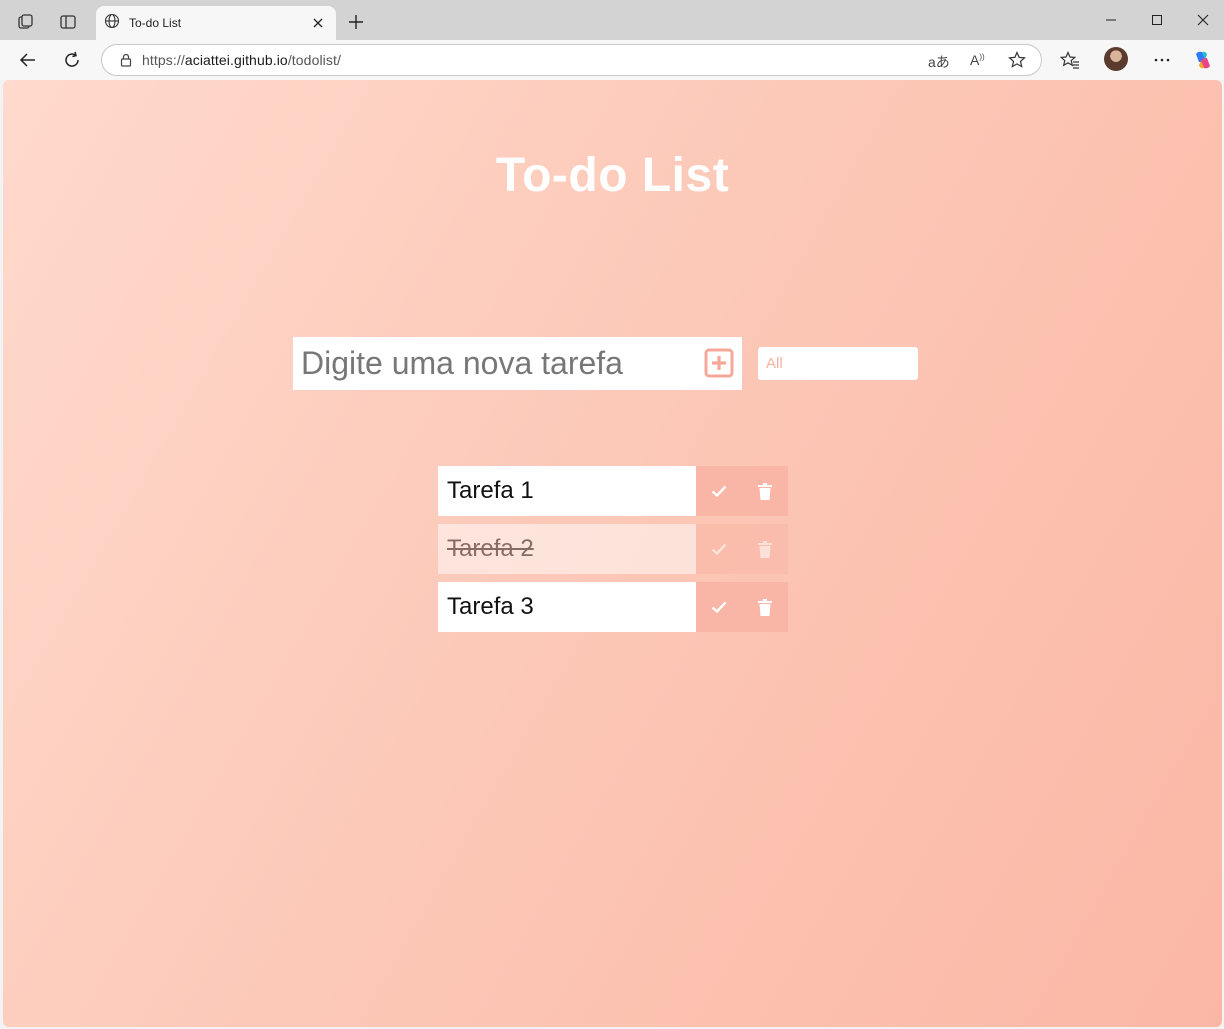 This screenshot has width=1224, height=1029. Describe the element at coordinates (26, 22) in the screenshot. I see `workspaces-icon` at that location.